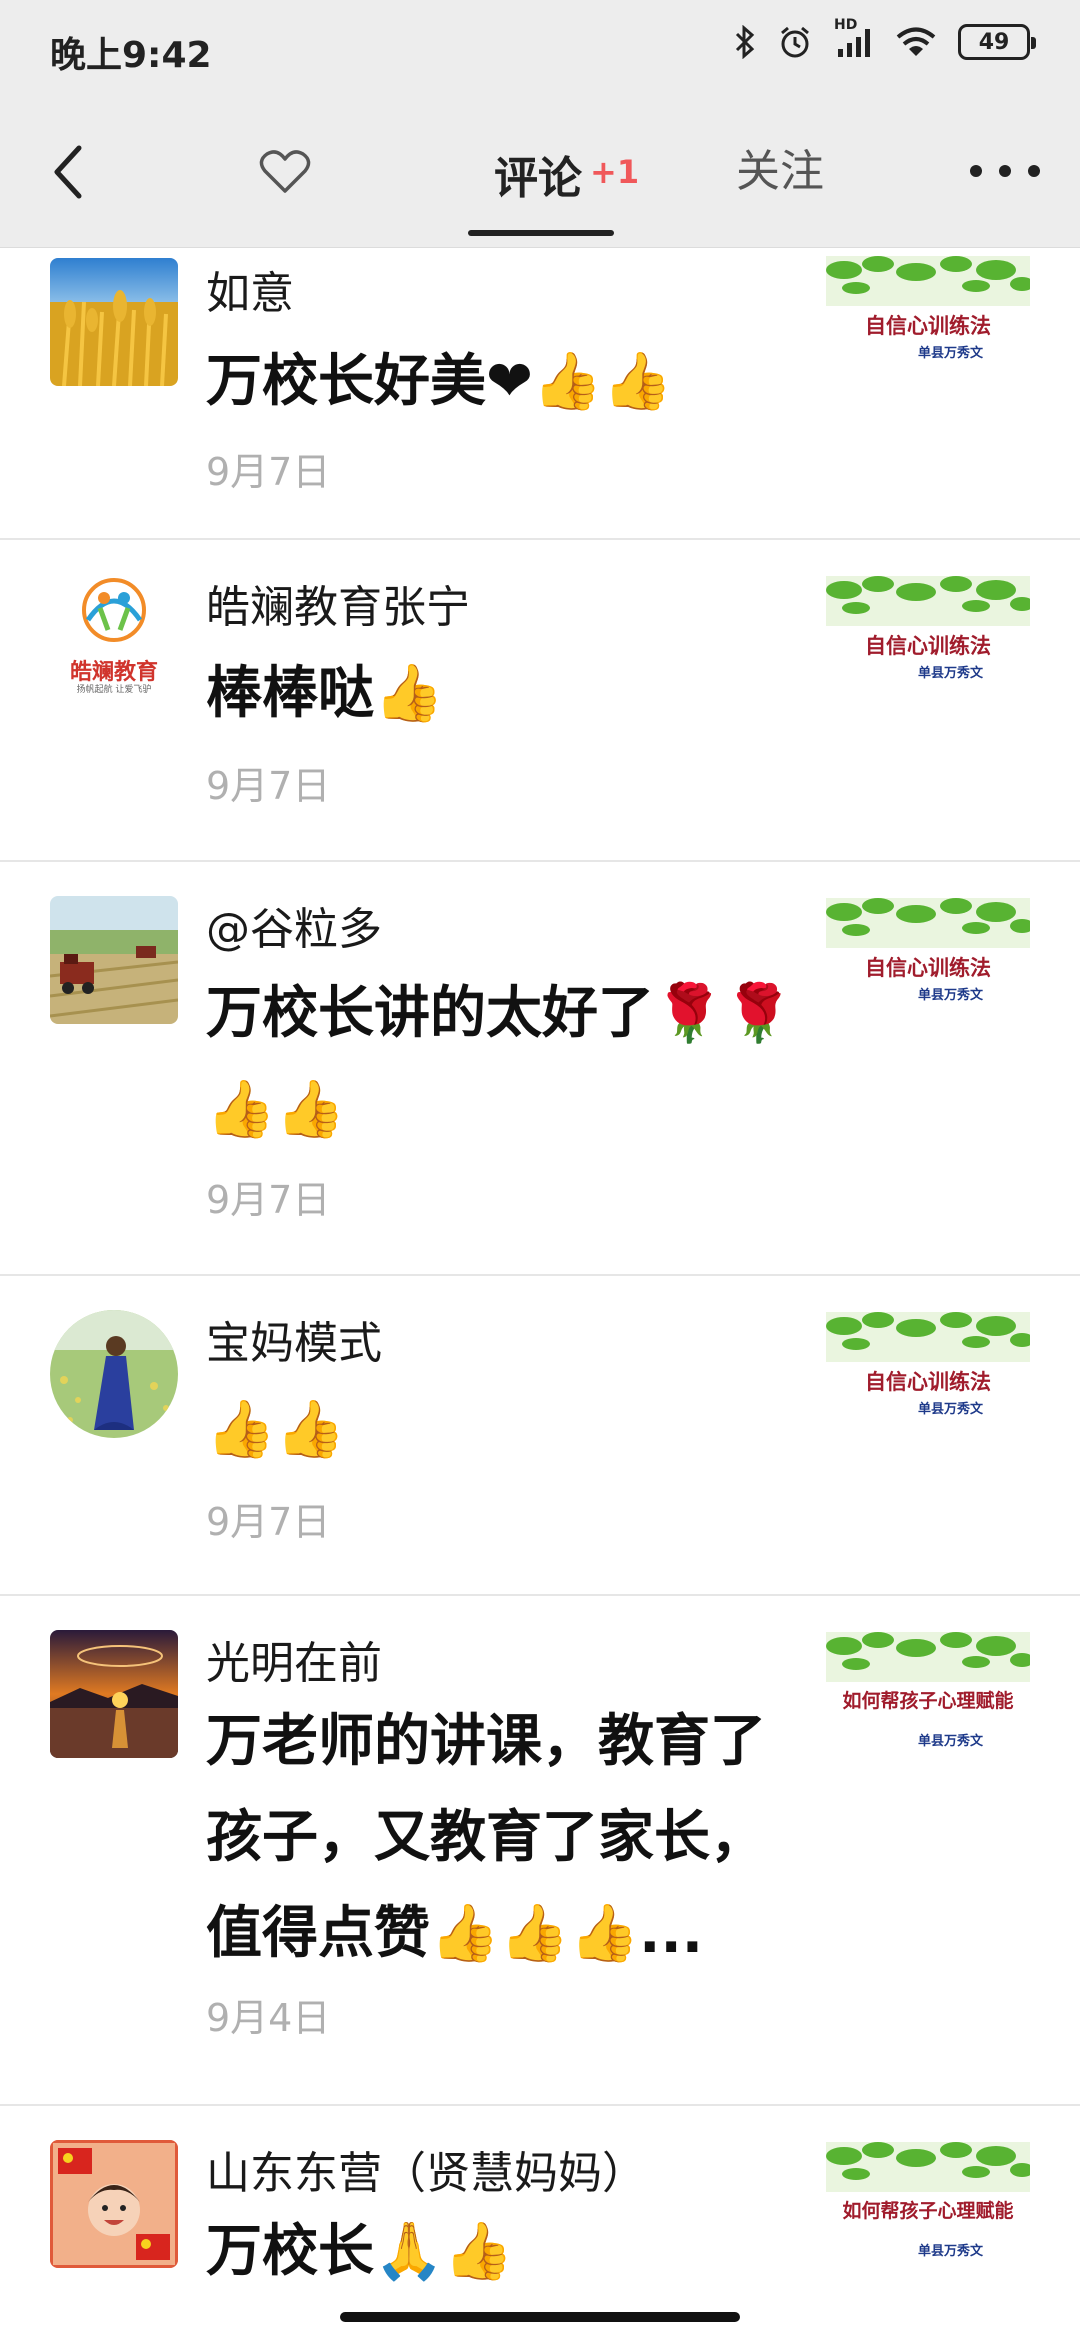 The image size is (1080, 2340). I want to click on top-nav: 评论 +1 关注, so click(540, 172).